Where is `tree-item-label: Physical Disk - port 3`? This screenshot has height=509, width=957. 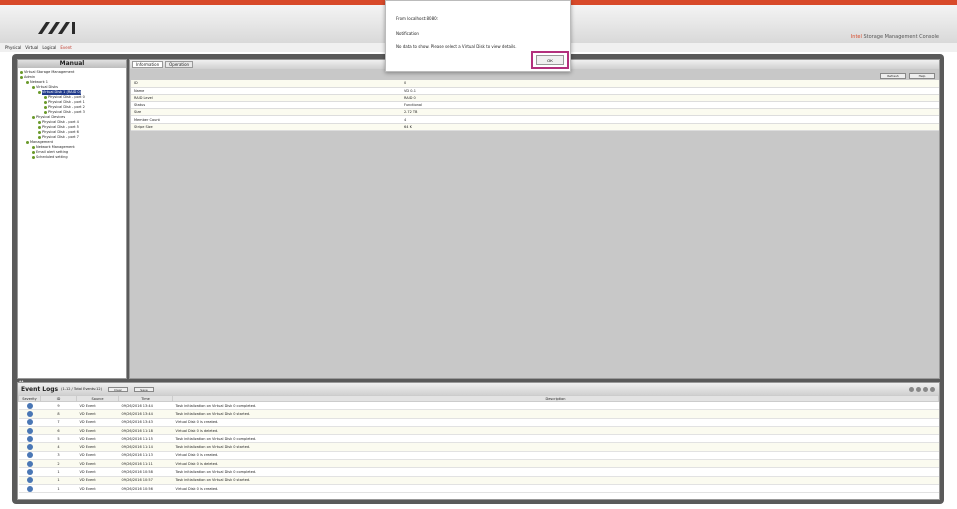
tree-item-label: Physical Disk - port 3 is located at coordinates (66, 112).